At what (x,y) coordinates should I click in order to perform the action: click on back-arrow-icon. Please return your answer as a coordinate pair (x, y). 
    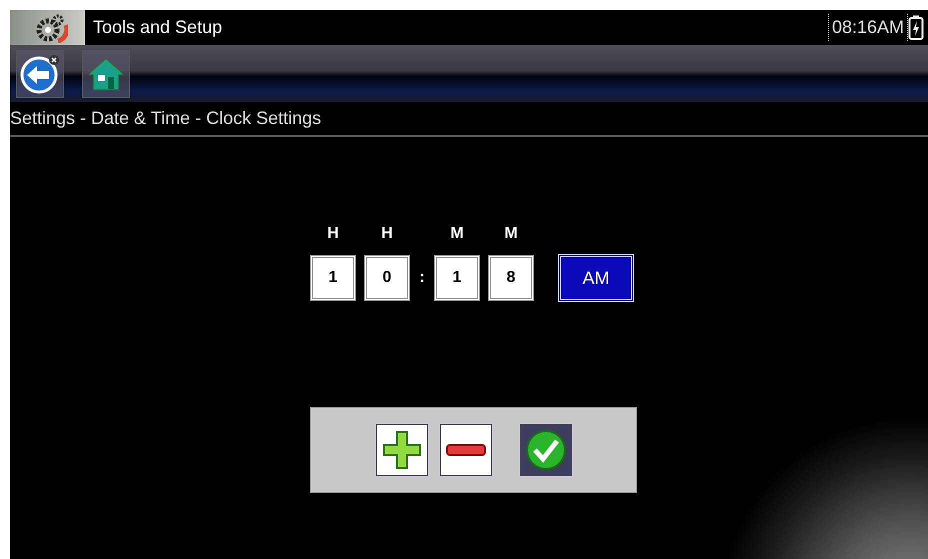
    Looking at the image, I should click on (40, 73).